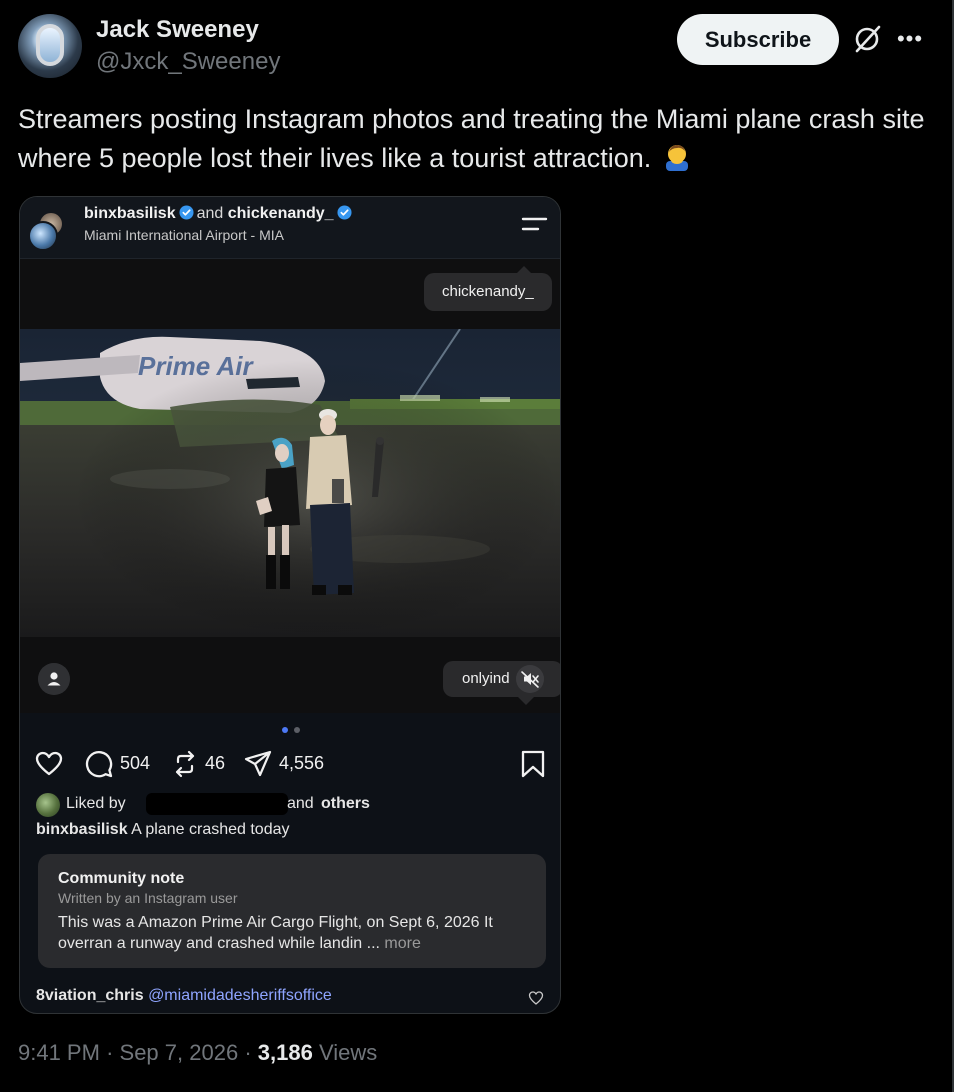 The height and width of the screenshot is (1092, 954). What do you see at coordinates (43, 236) in the screenshot?
I see `ig-avatar-binxbasilisk` at bounding box center [43, 236].